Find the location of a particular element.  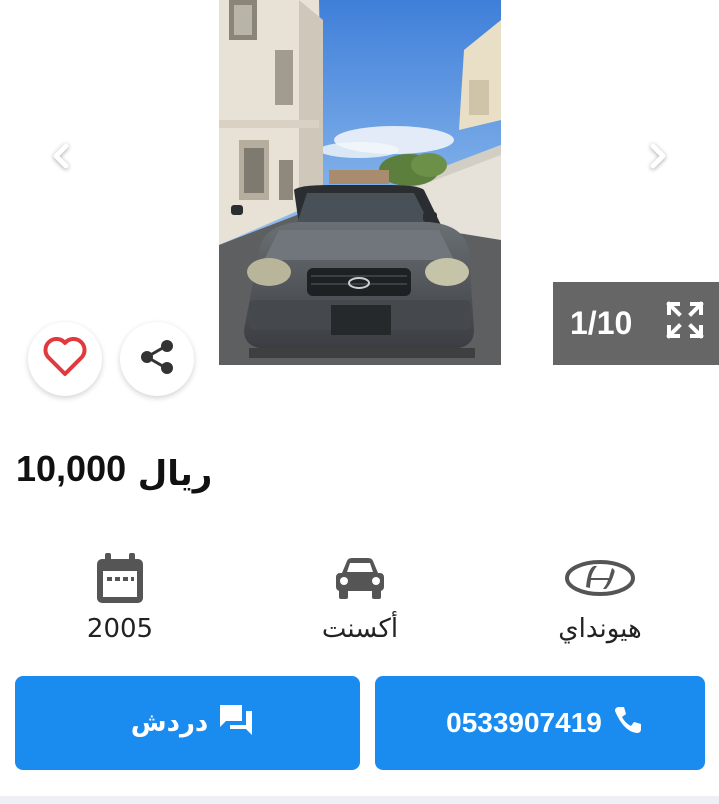

favorite-button is located at coordinates (65, 359).